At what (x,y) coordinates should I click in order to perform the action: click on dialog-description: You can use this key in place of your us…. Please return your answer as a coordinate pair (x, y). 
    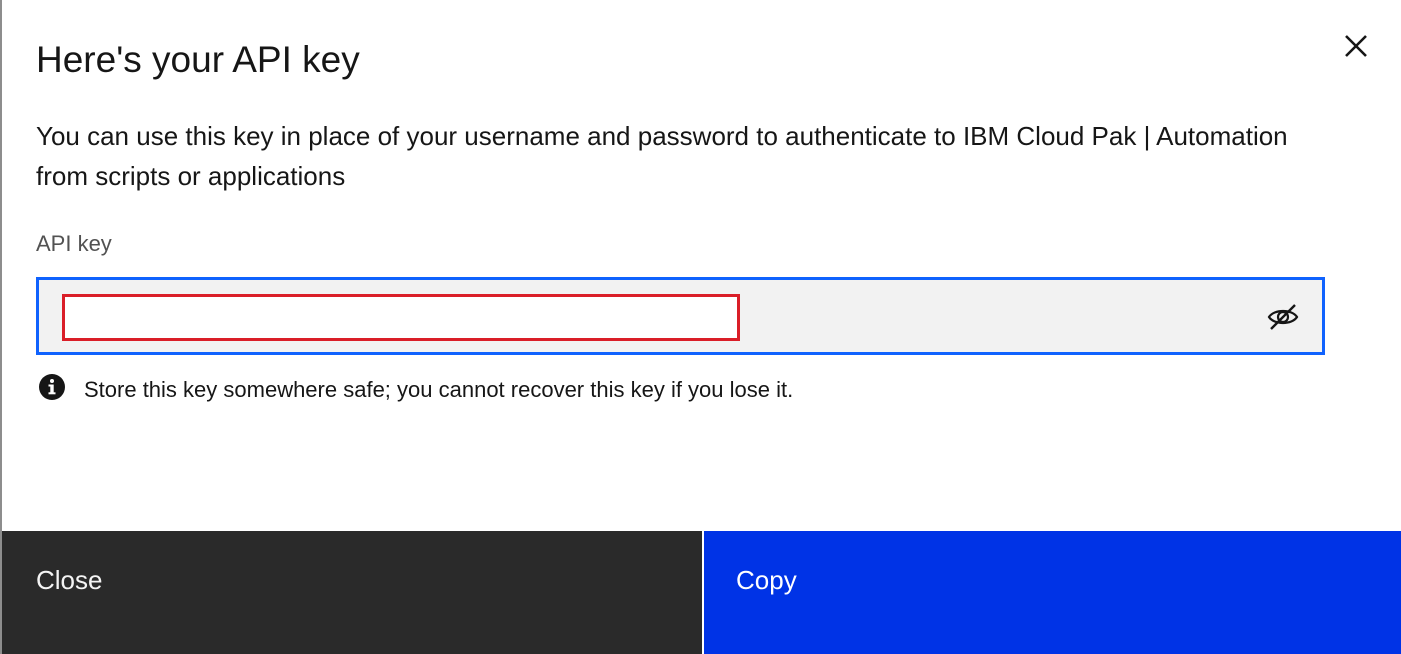
    Looking at the image, I should click on (662, 156).